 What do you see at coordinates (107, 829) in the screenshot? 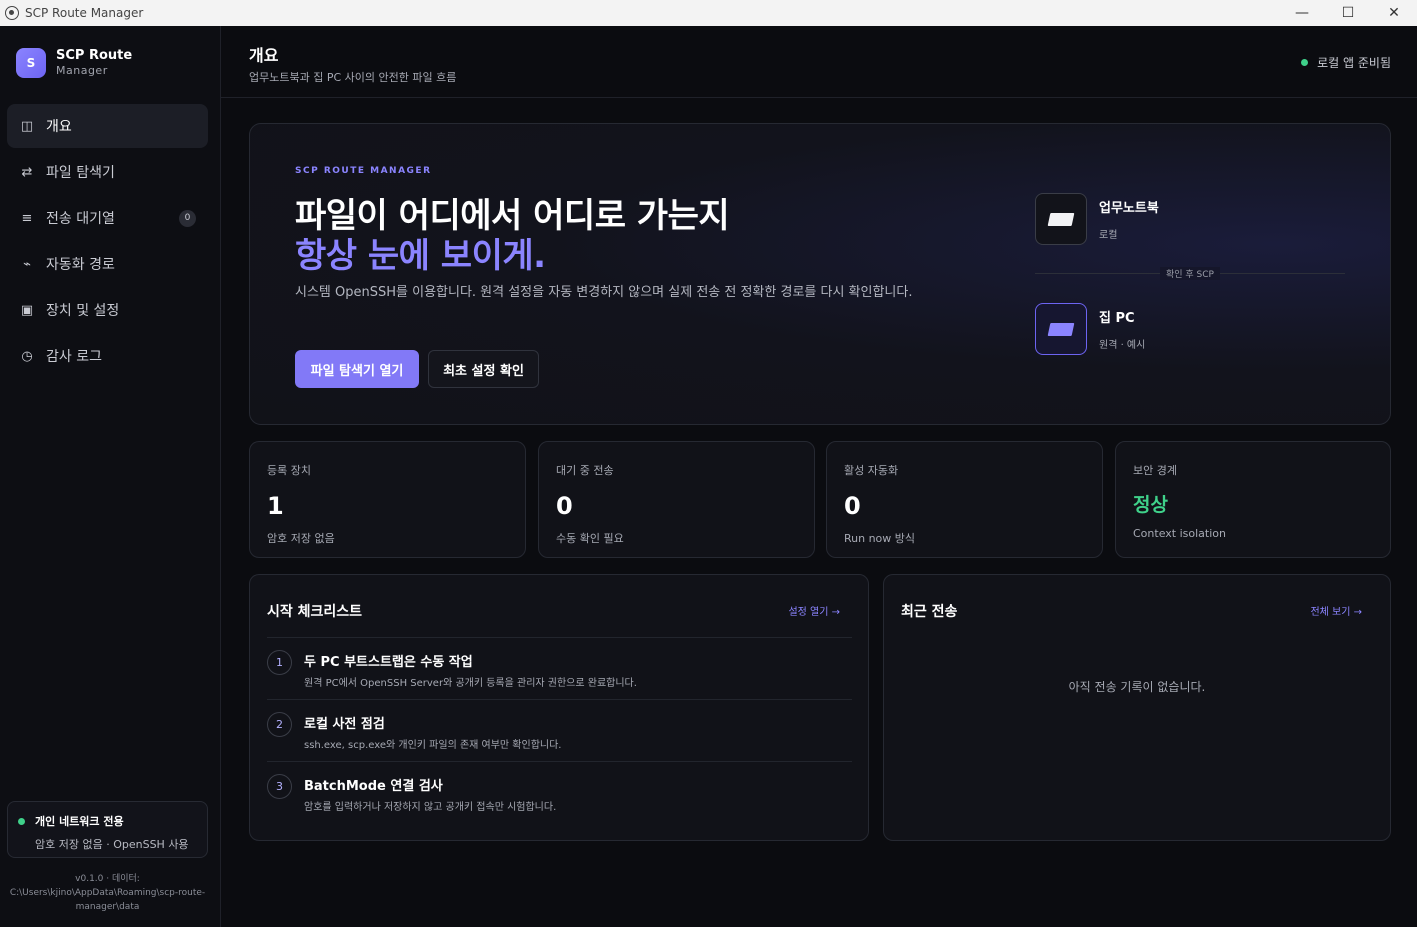
I see `network-status-card: 개인 네트워크 전용 암호 저장 없음 · OpenSSH 사용` at bounding box center [107, 829].